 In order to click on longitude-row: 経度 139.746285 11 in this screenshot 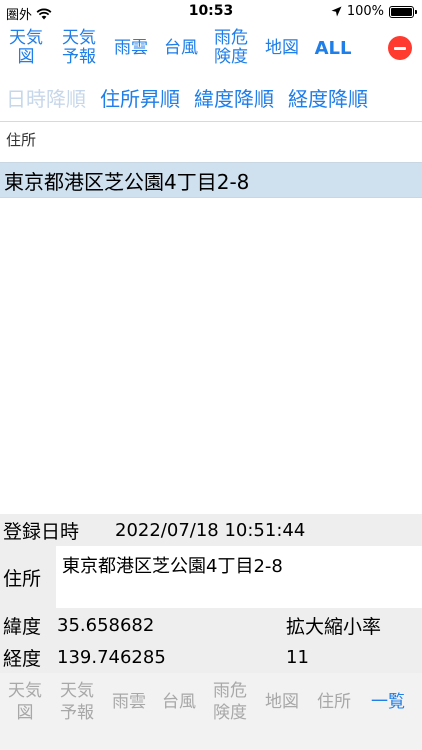, I will do `click(211, 657)`.